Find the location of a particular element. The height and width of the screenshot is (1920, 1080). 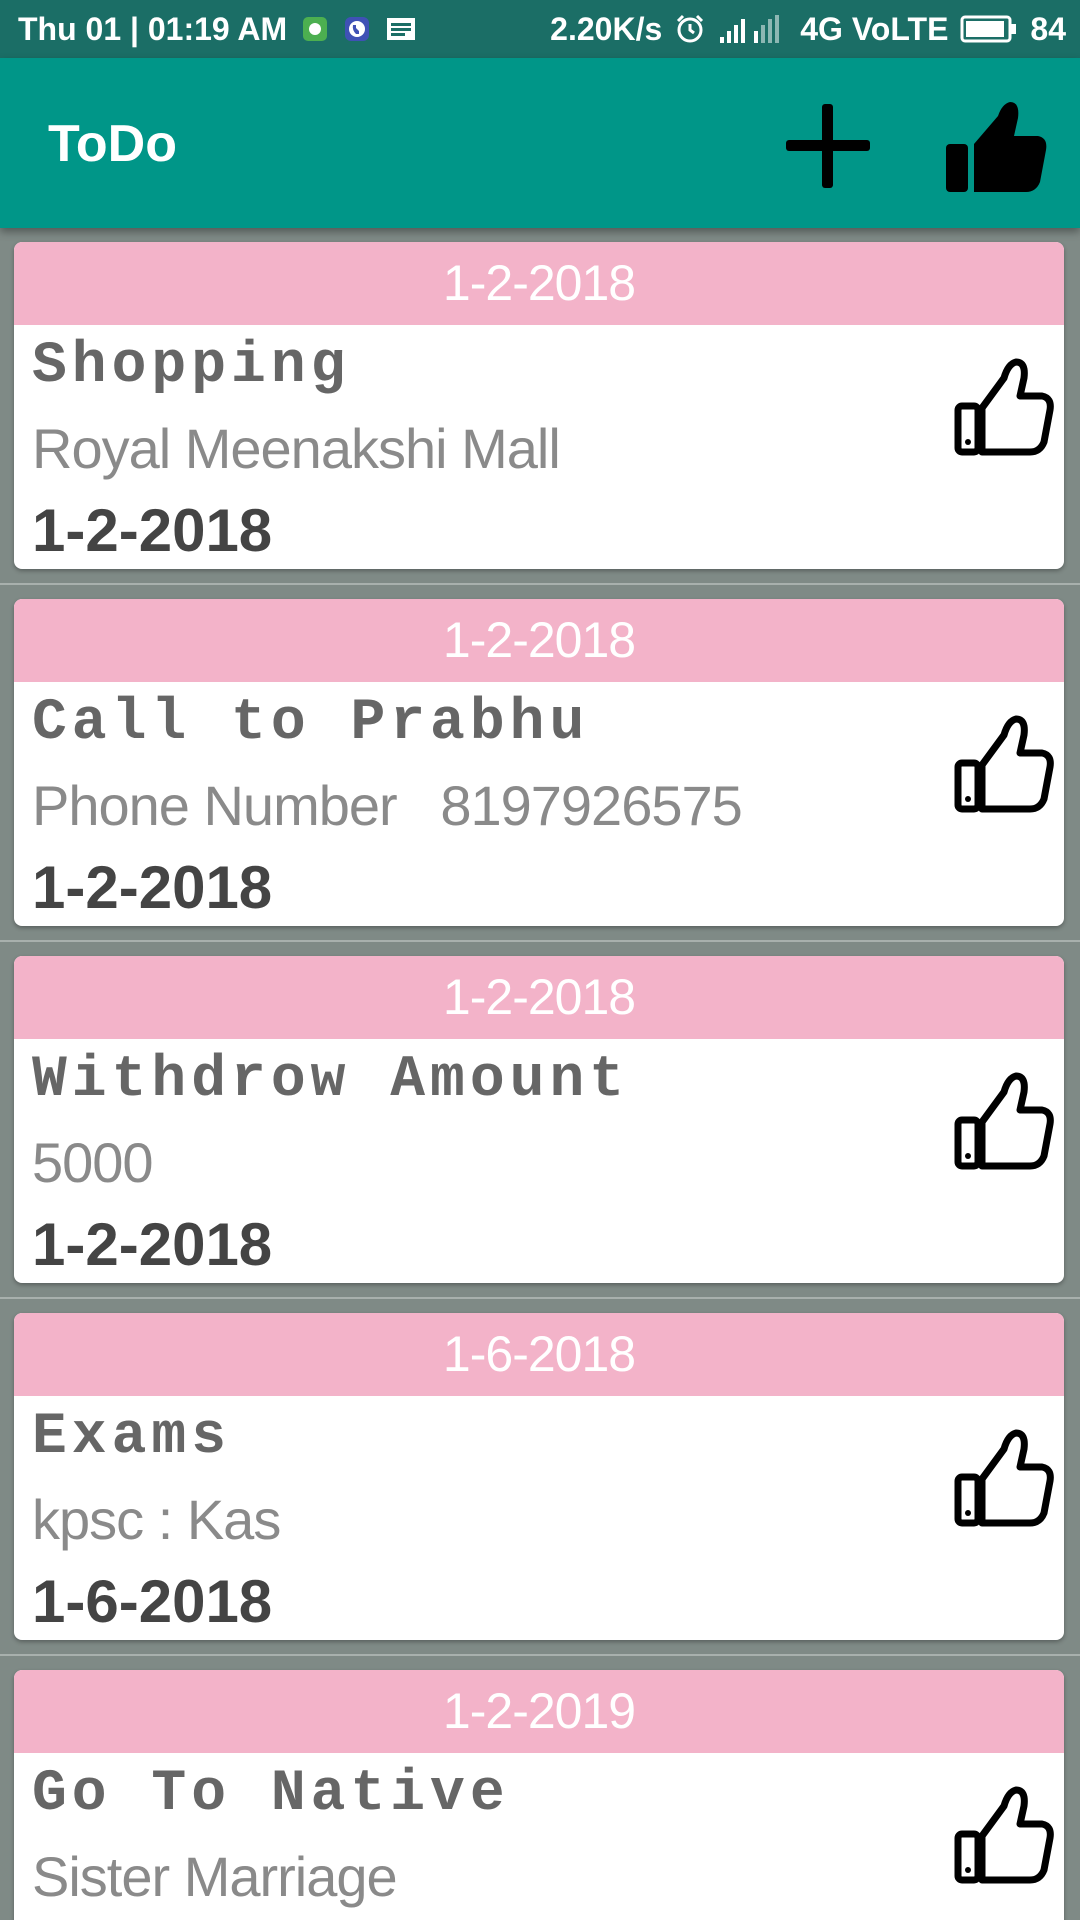

list-item: 1-2-2019 Go To Native Sister Marriage is located at coordinates (540, 1788).